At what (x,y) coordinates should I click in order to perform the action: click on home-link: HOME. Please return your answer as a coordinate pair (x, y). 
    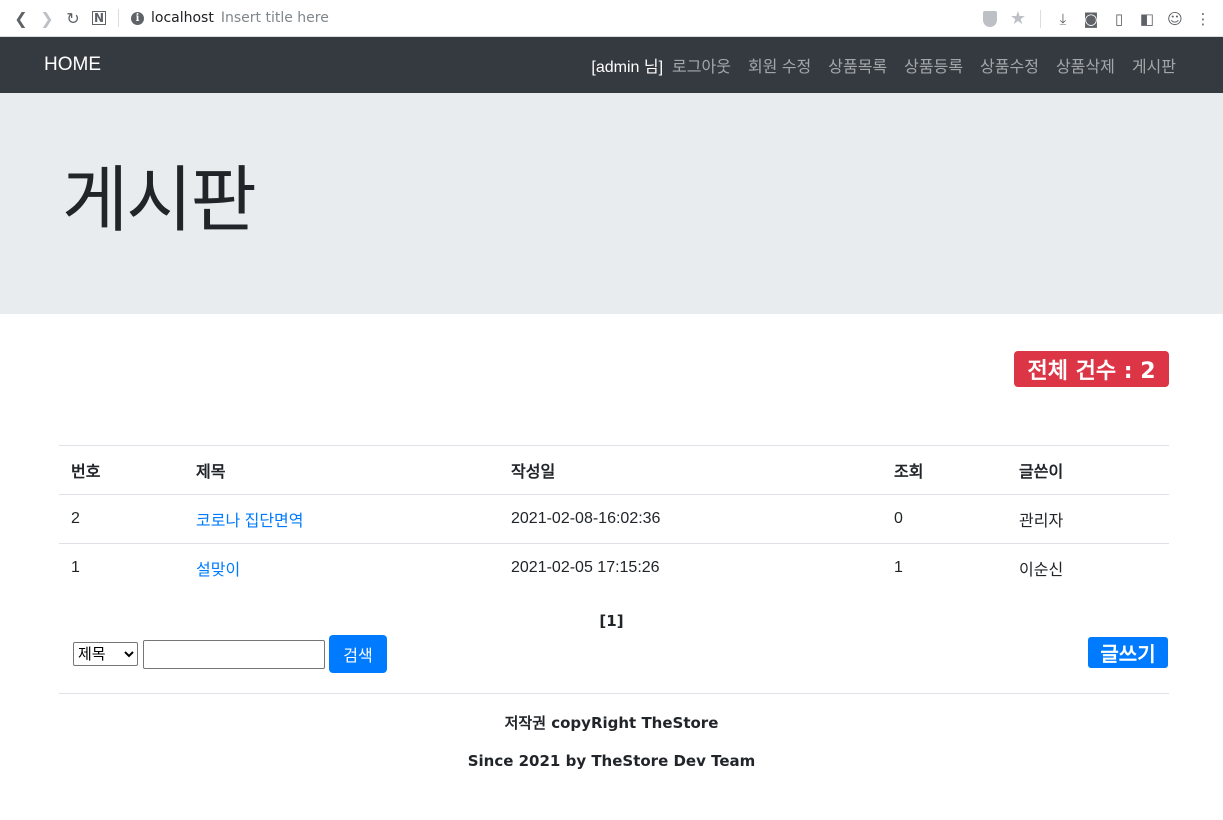
    Looking at the image, I should click on (72, 65).